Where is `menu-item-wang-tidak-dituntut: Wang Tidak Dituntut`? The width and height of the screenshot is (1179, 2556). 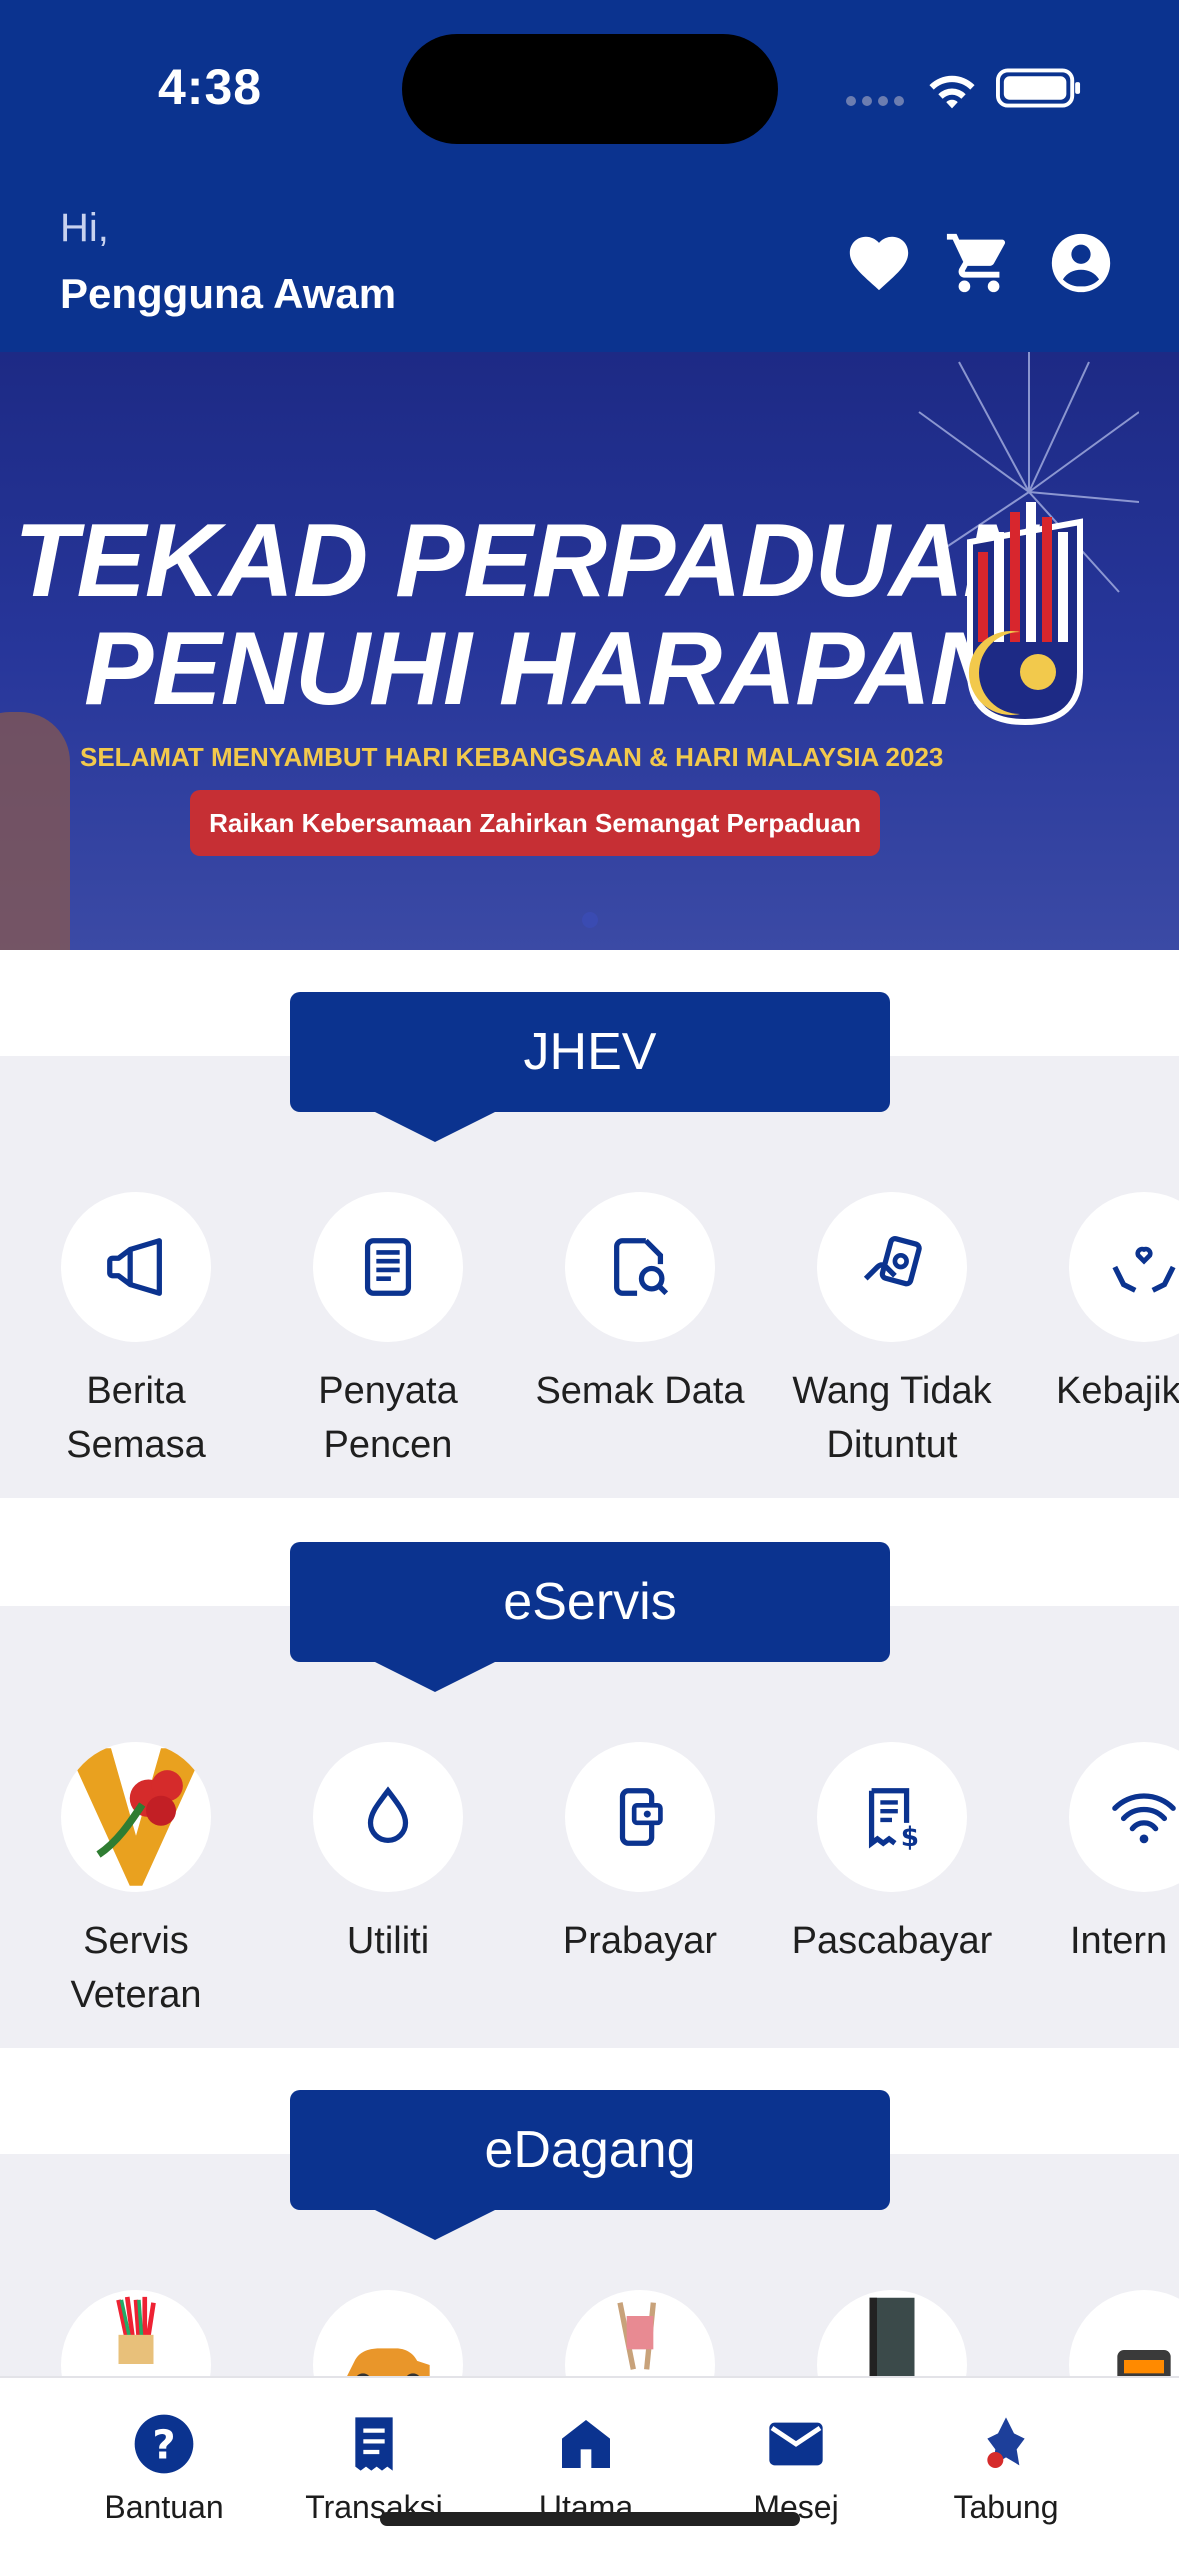 menu-item-wang-tidak-dituntut: Wang Tidak Dituntut is located at coordinates (892, 1332).